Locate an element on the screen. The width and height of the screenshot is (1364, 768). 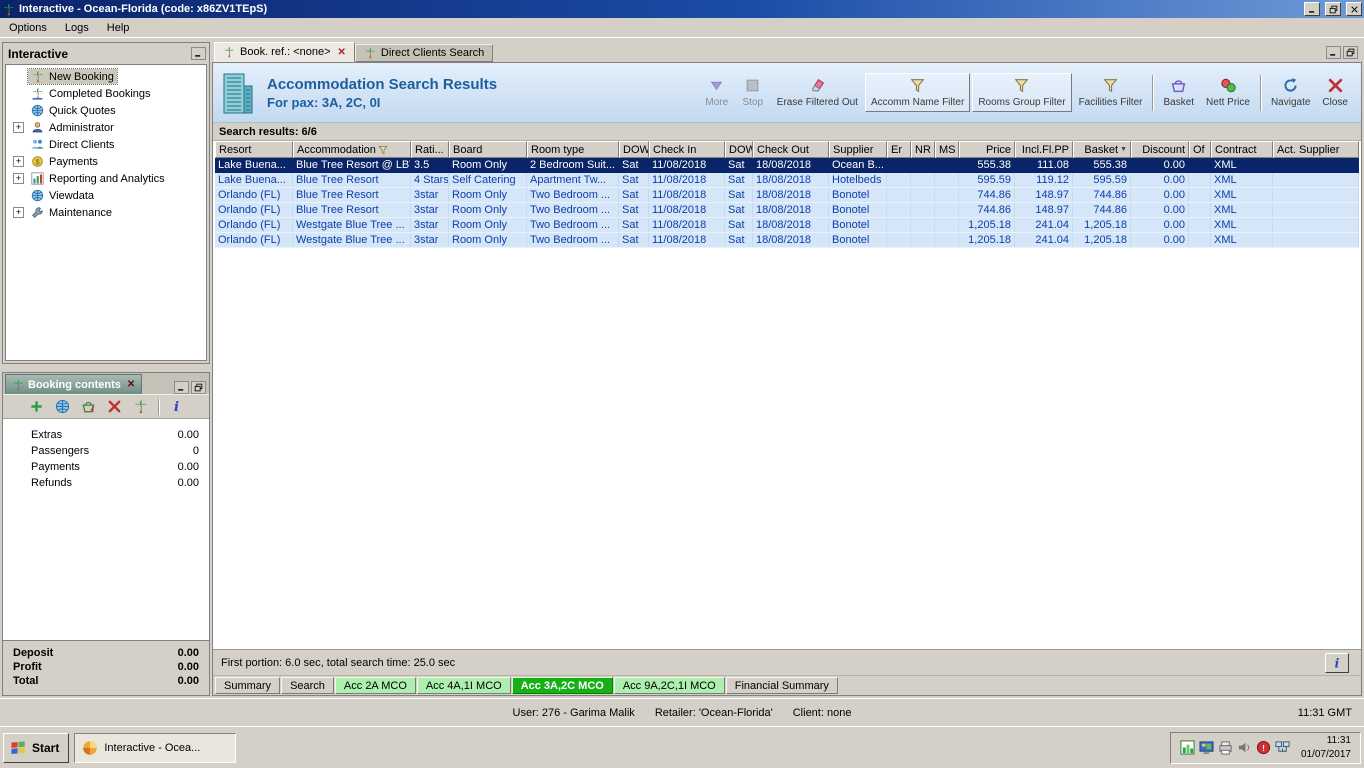
sidebar-item-direct-clients: Direct Clients is located at coordinates (106, 144).